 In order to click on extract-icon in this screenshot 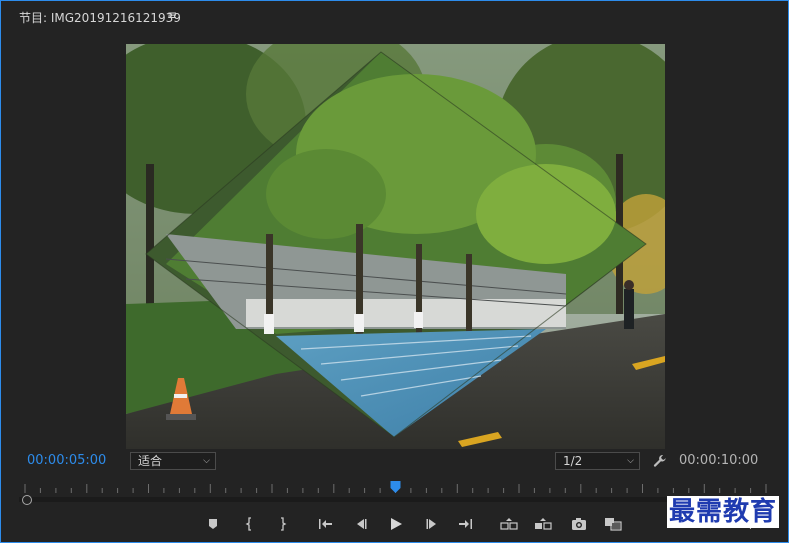, I will do `click(543, 524)`.